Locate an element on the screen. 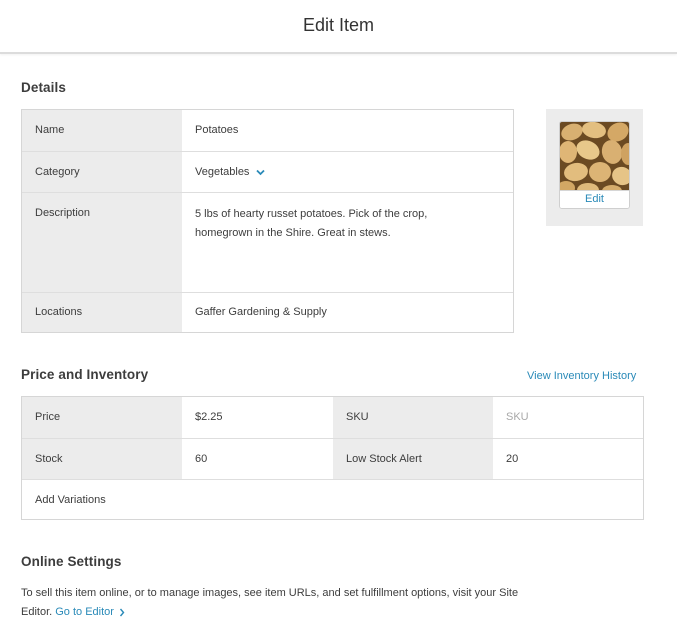 The width and height of the screenshot is (677, 624). description-label: Description is located at coordinates (102, 242).